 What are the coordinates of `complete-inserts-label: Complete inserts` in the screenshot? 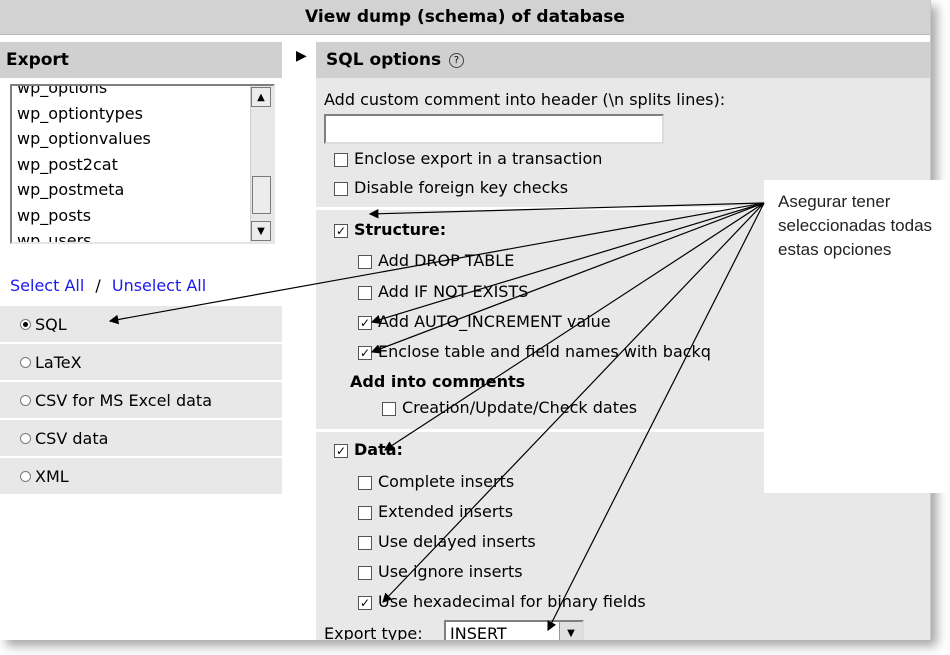 It's located at (446, 481).